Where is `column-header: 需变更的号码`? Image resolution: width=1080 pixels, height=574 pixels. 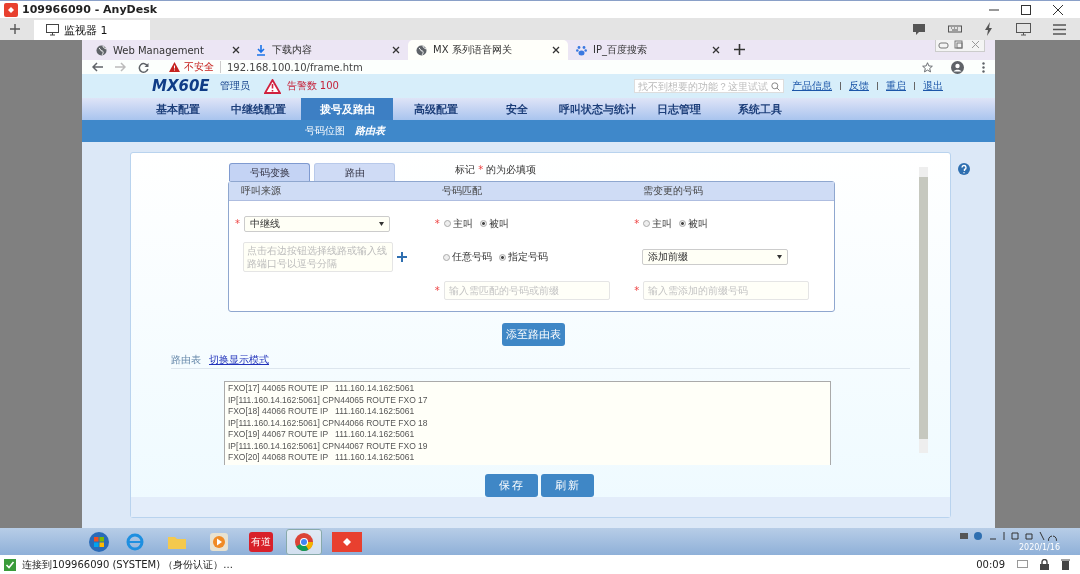 column-header: 需变更的号码 is located at coordinates (673, 191).